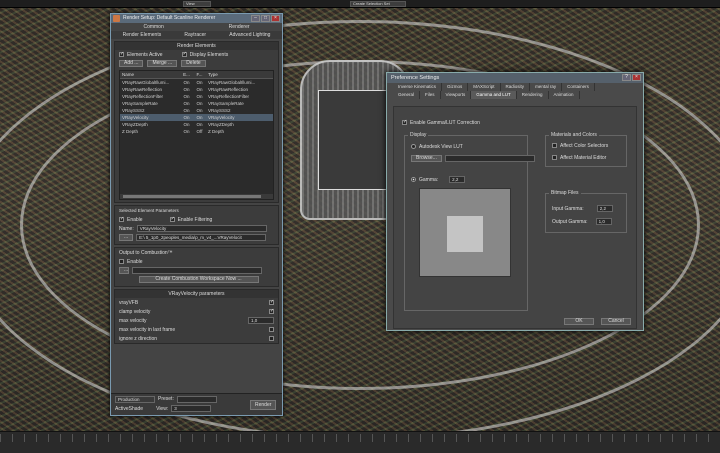 The width and height of the screenshot is (720, 453). Describe the element at coordinates (455, 87) in the screenshot. I see `tab-gizmos: Gizmos` at that location.